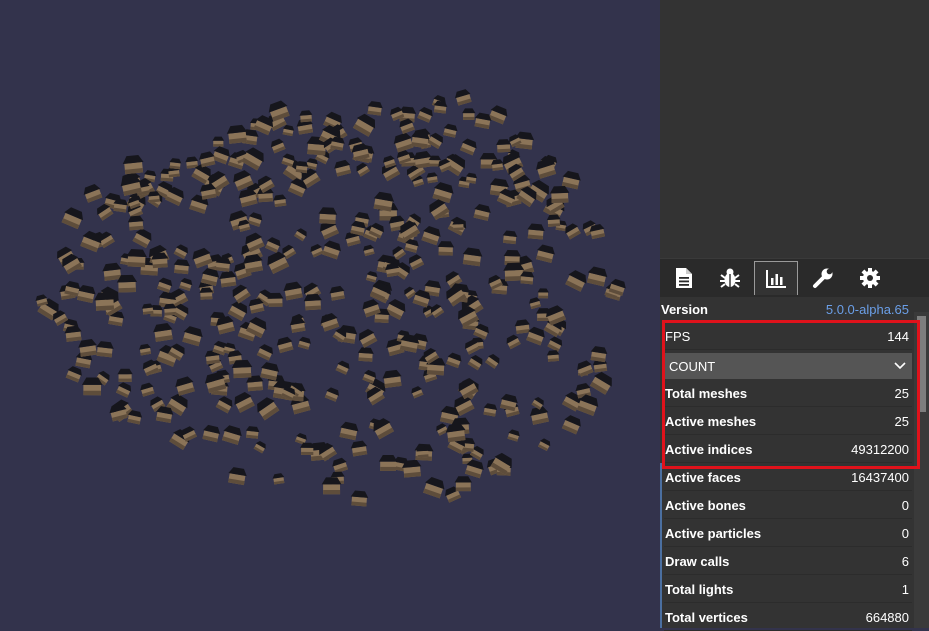 The image size is (929, 631). Describe the element at coordinates (788, 366) in the screenshot. I see `count-section-header: COUNT` at that location.